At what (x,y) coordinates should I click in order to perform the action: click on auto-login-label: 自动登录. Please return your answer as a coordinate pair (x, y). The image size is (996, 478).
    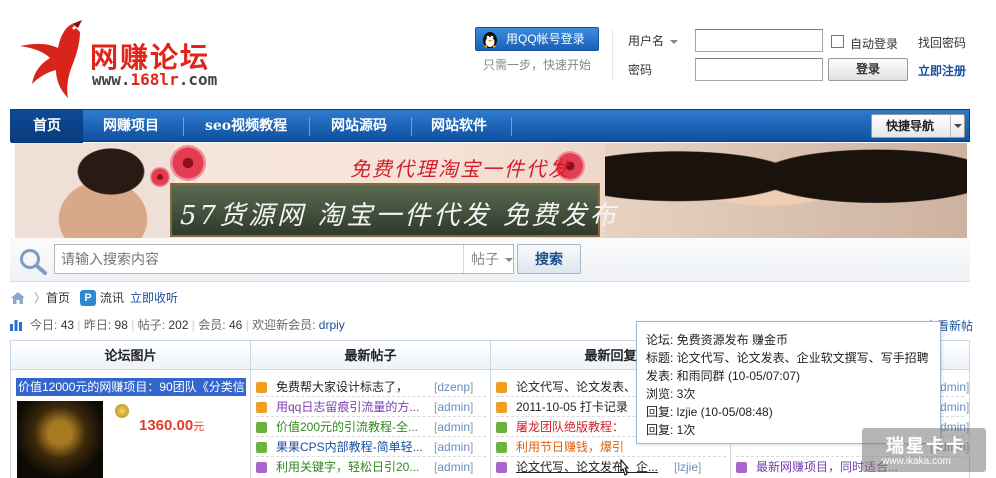
    Looking at the image, I should click on (874, 44).